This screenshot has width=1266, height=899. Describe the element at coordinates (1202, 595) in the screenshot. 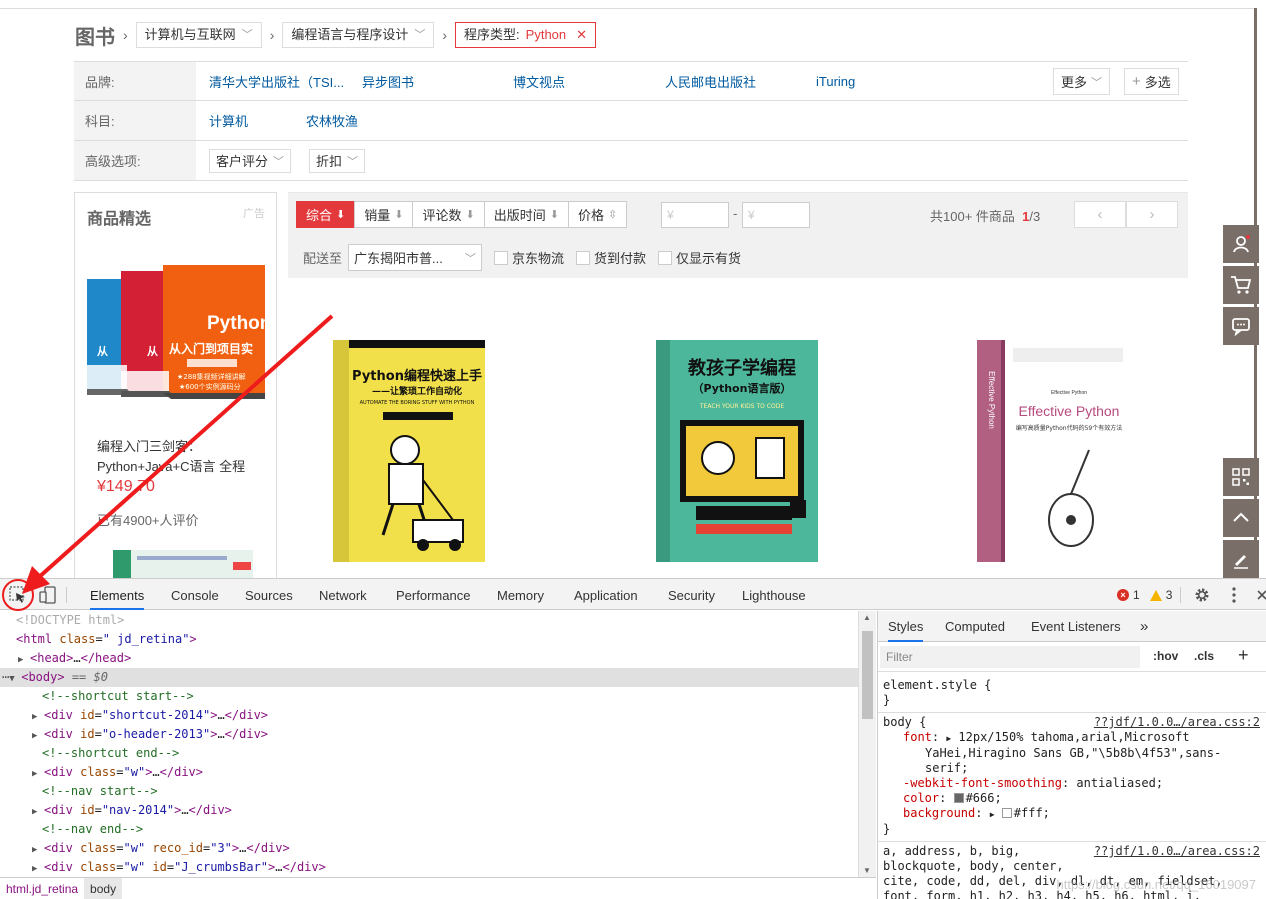

I see `gear-icon` at that location.